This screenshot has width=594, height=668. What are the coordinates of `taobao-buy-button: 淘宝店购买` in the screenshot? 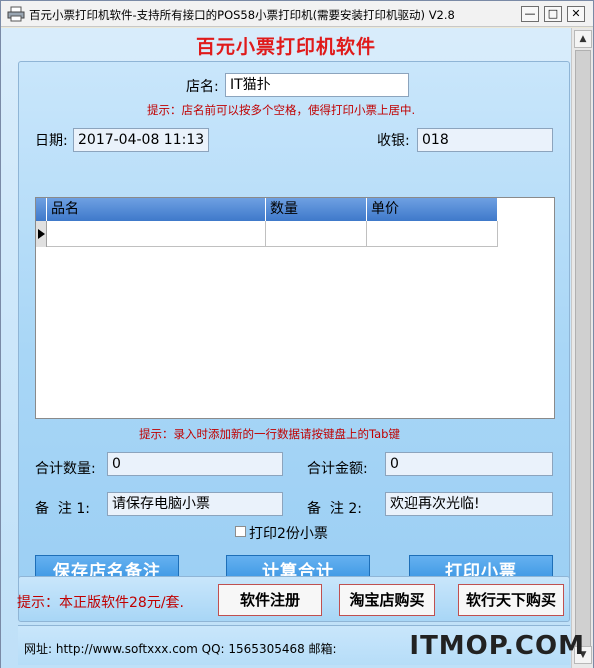 It's located at (387, 600).